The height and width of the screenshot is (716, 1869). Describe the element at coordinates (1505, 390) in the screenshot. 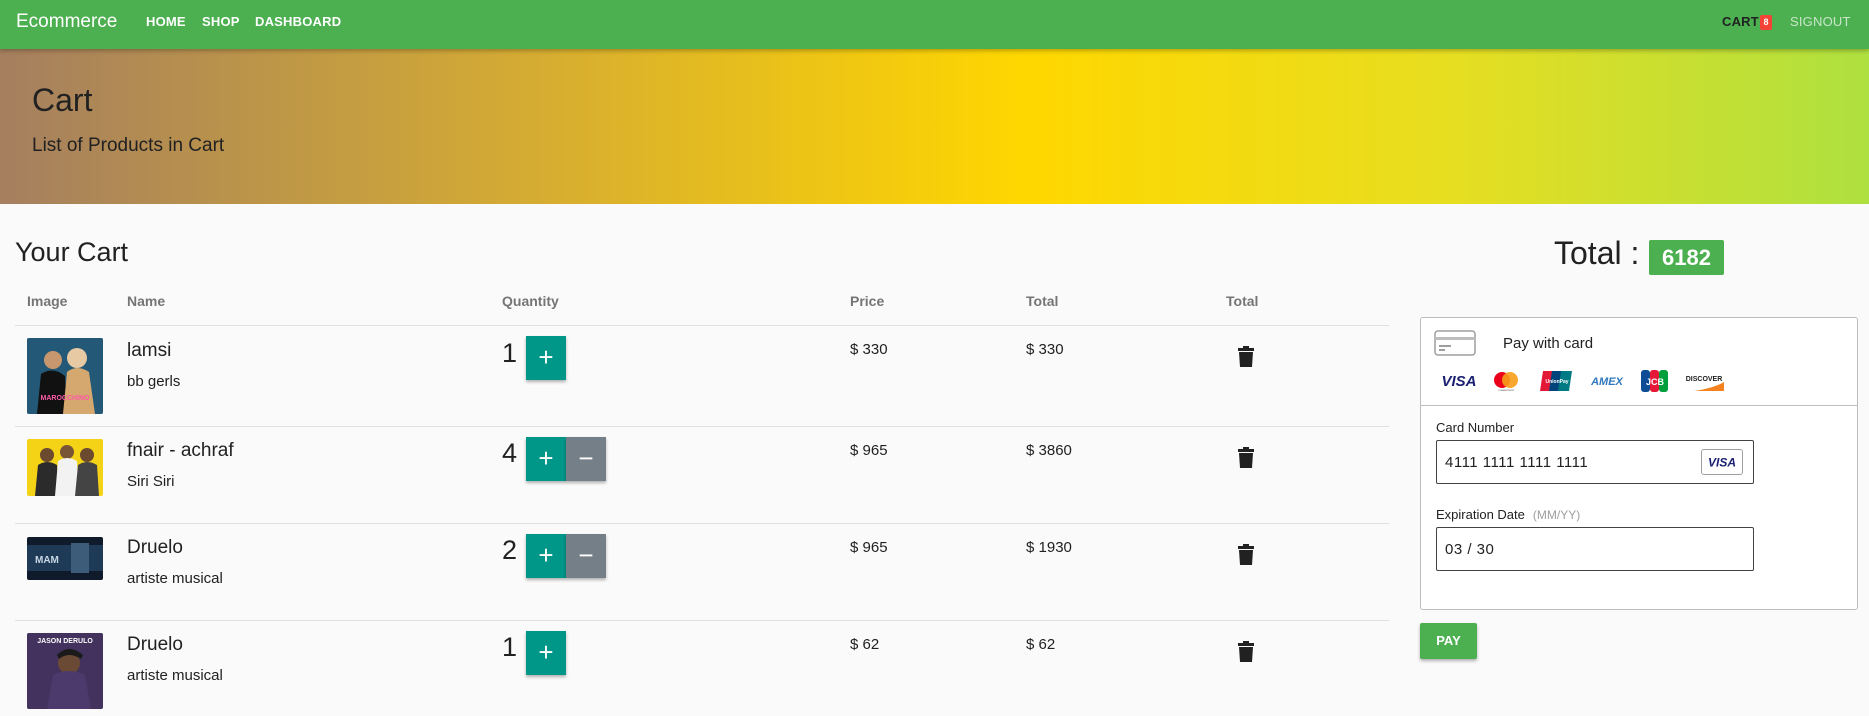

I see `svg-text: mastercard` at that location.